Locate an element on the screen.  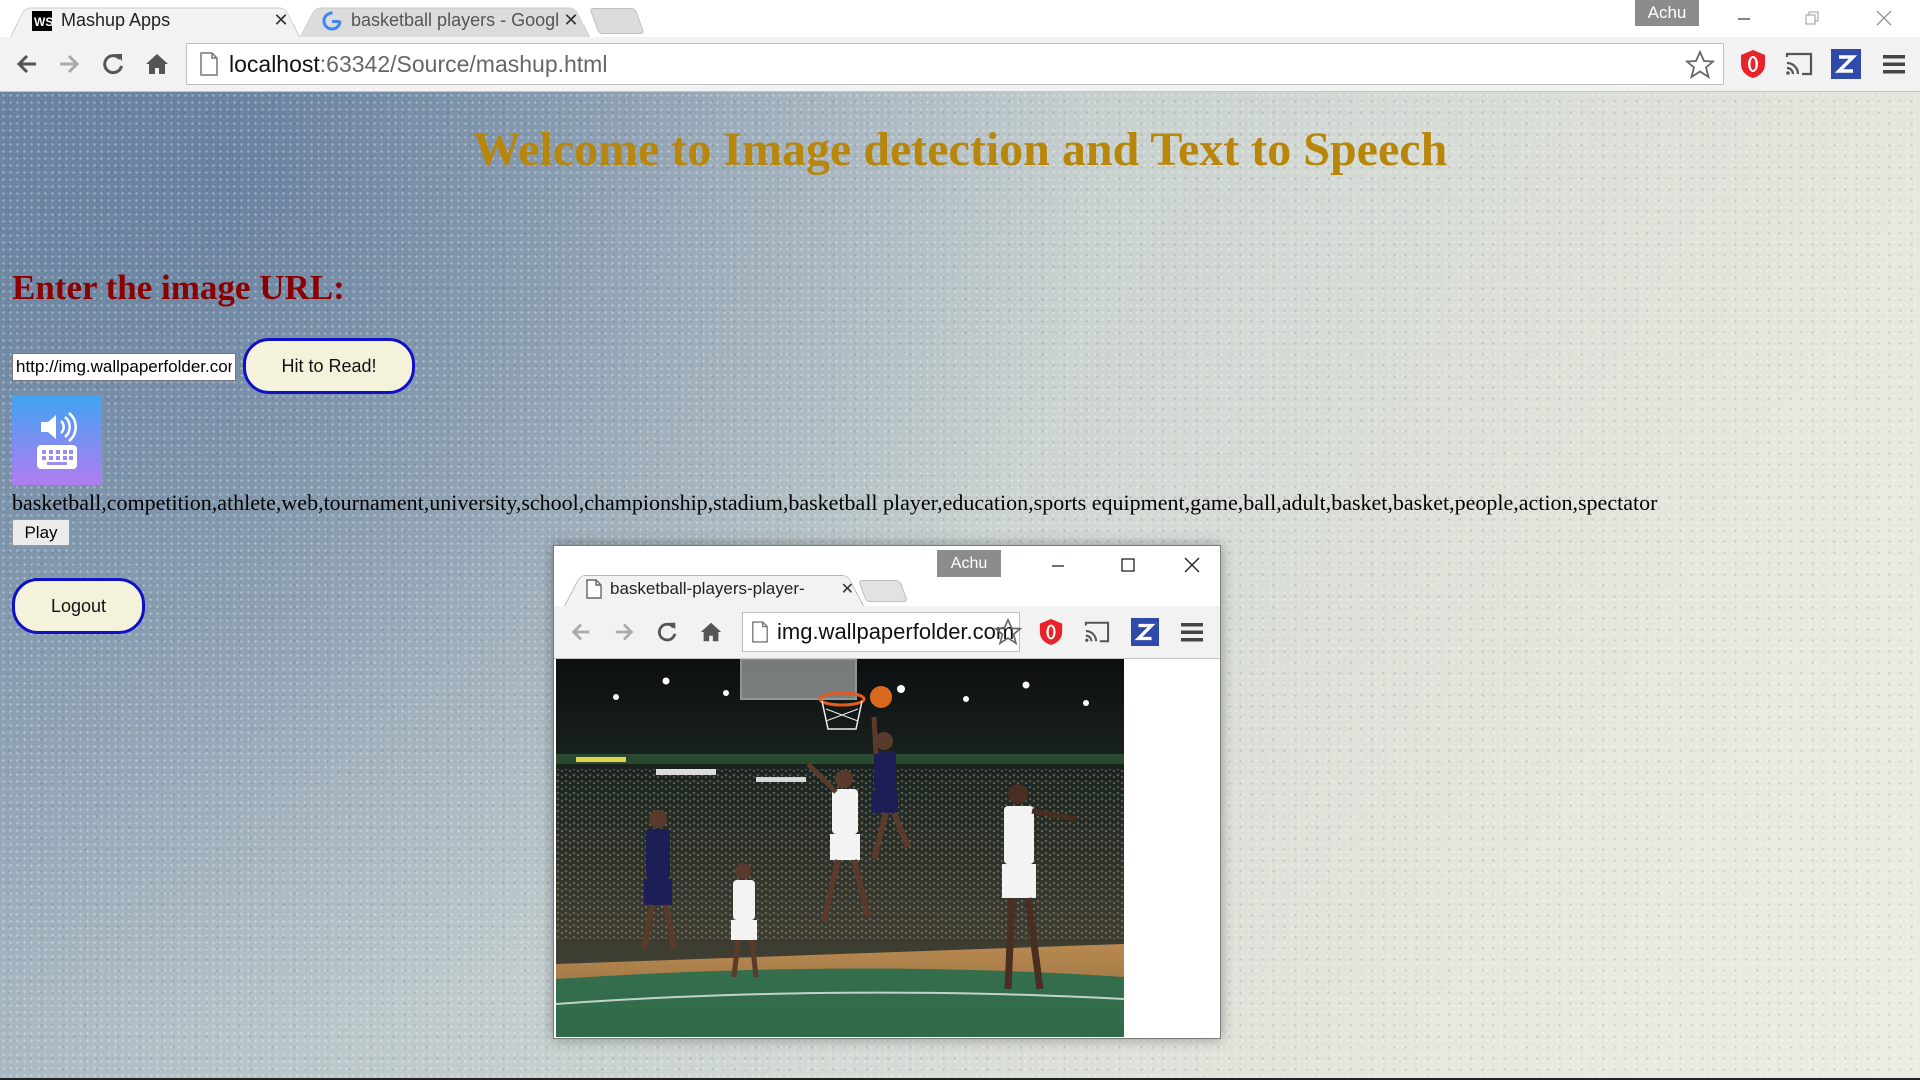
url-text: localhost:63342/Source/mashup.html is located at coordinates (418, 64).